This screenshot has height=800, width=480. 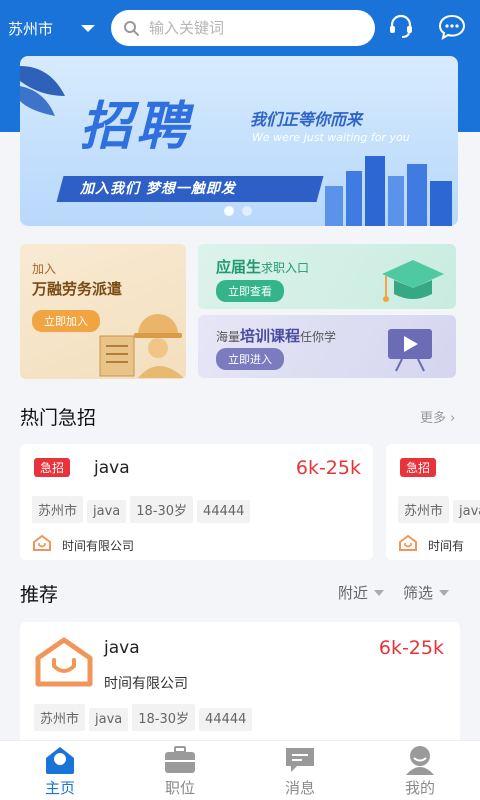 I want to click on banner-bar: 加入我们 梦想一触即发, so click(x=190, y=189).